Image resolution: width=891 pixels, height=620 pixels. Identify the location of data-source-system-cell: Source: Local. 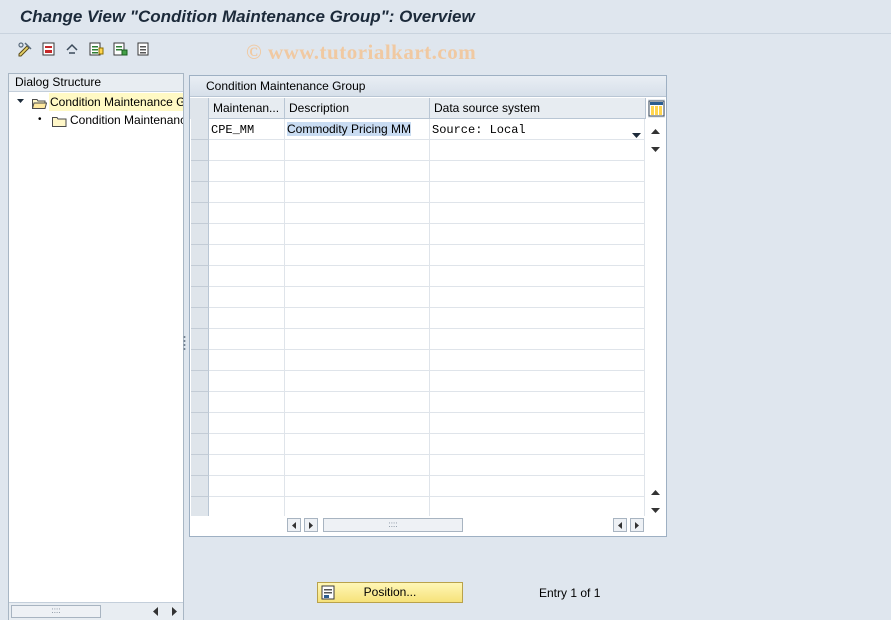
(537, 129).